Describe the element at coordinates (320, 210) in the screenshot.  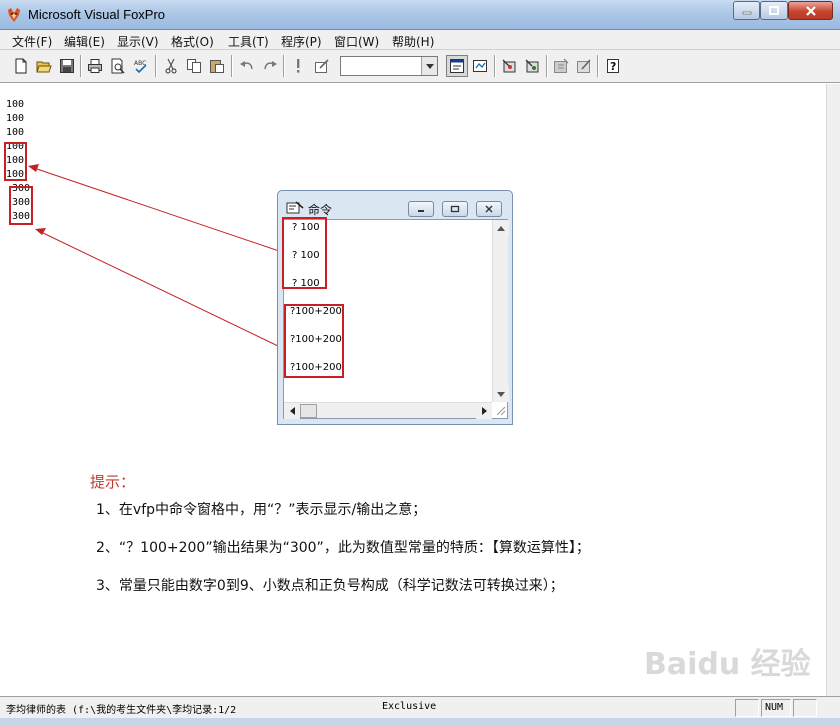
I see `command-window-title: 命令` at that location.